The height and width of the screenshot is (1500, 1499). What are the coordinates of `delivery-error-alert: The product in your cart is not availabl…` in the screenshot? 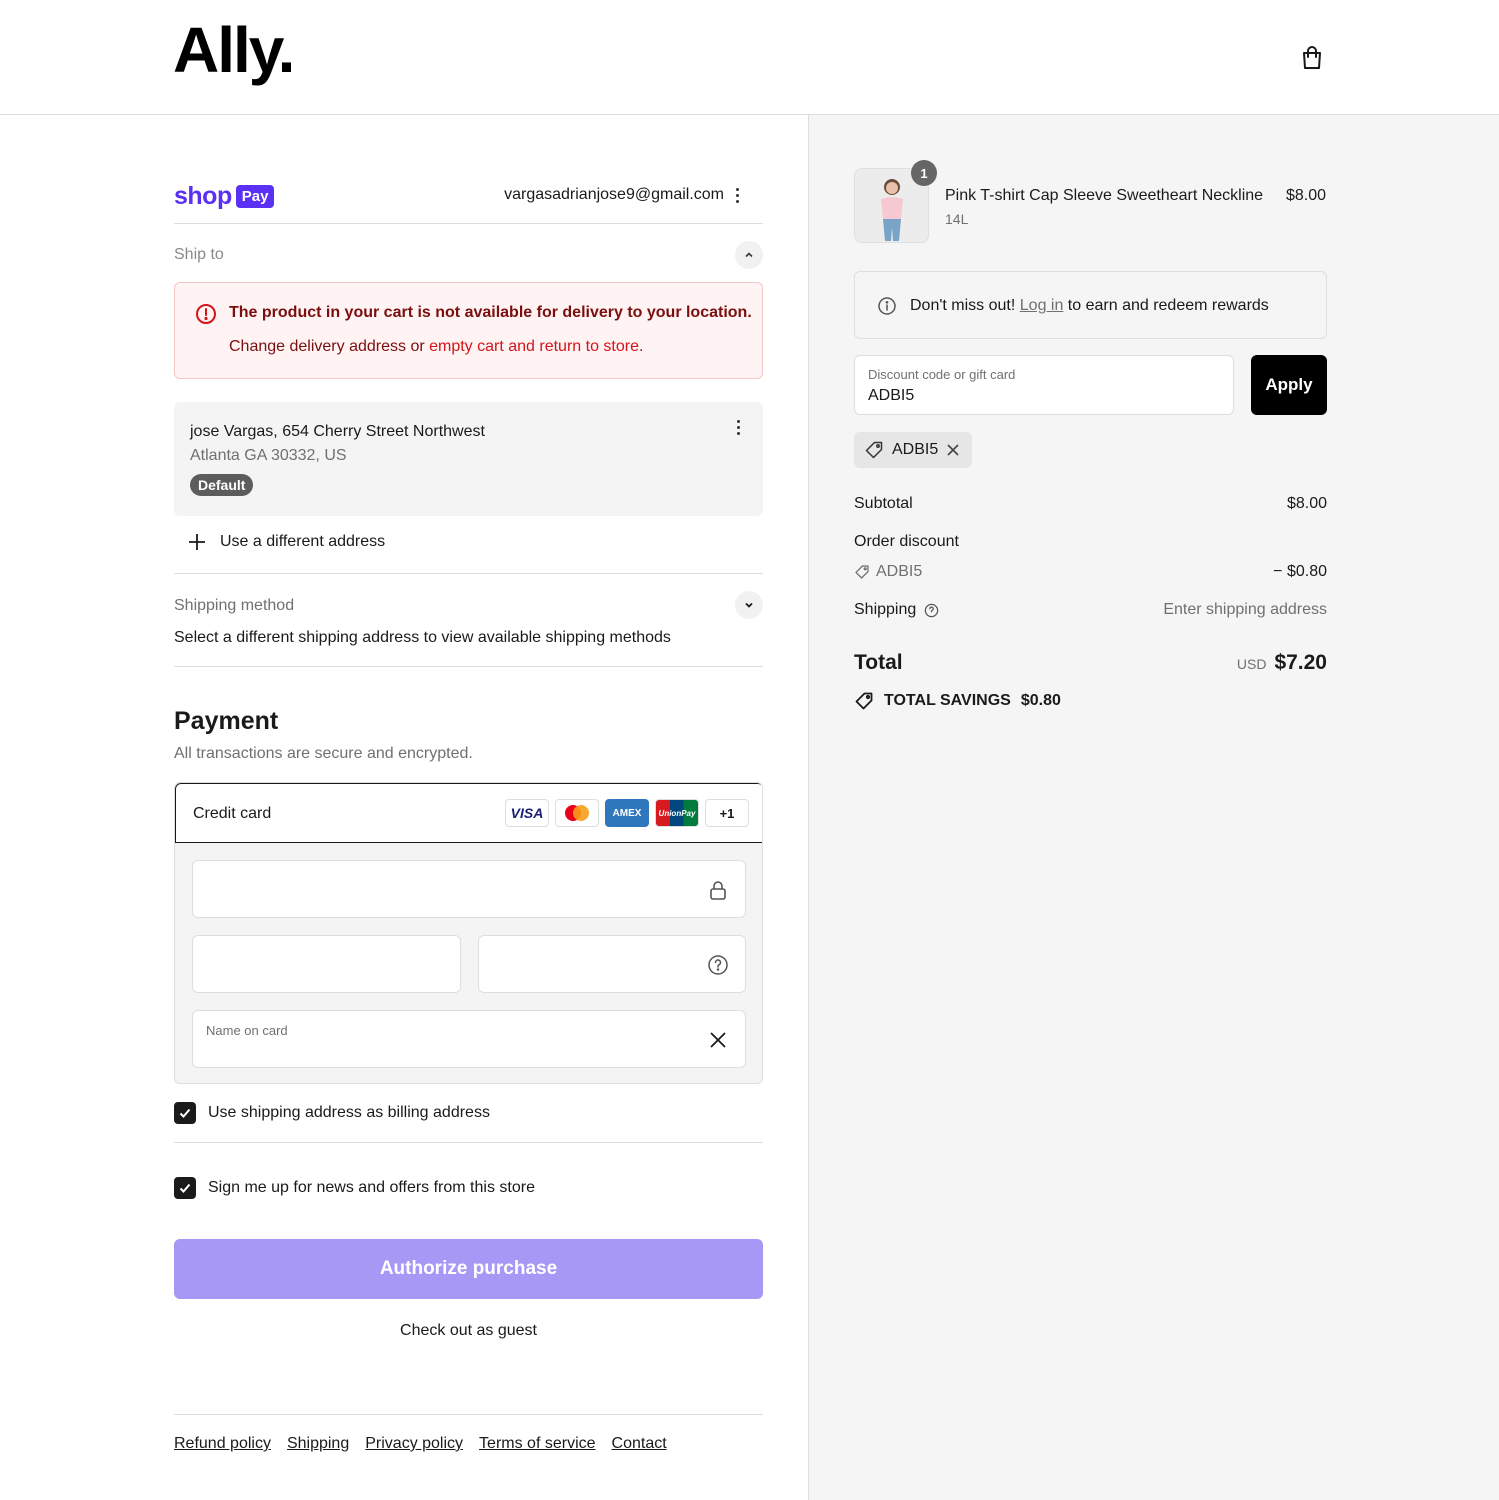 It's located at (468, 330).